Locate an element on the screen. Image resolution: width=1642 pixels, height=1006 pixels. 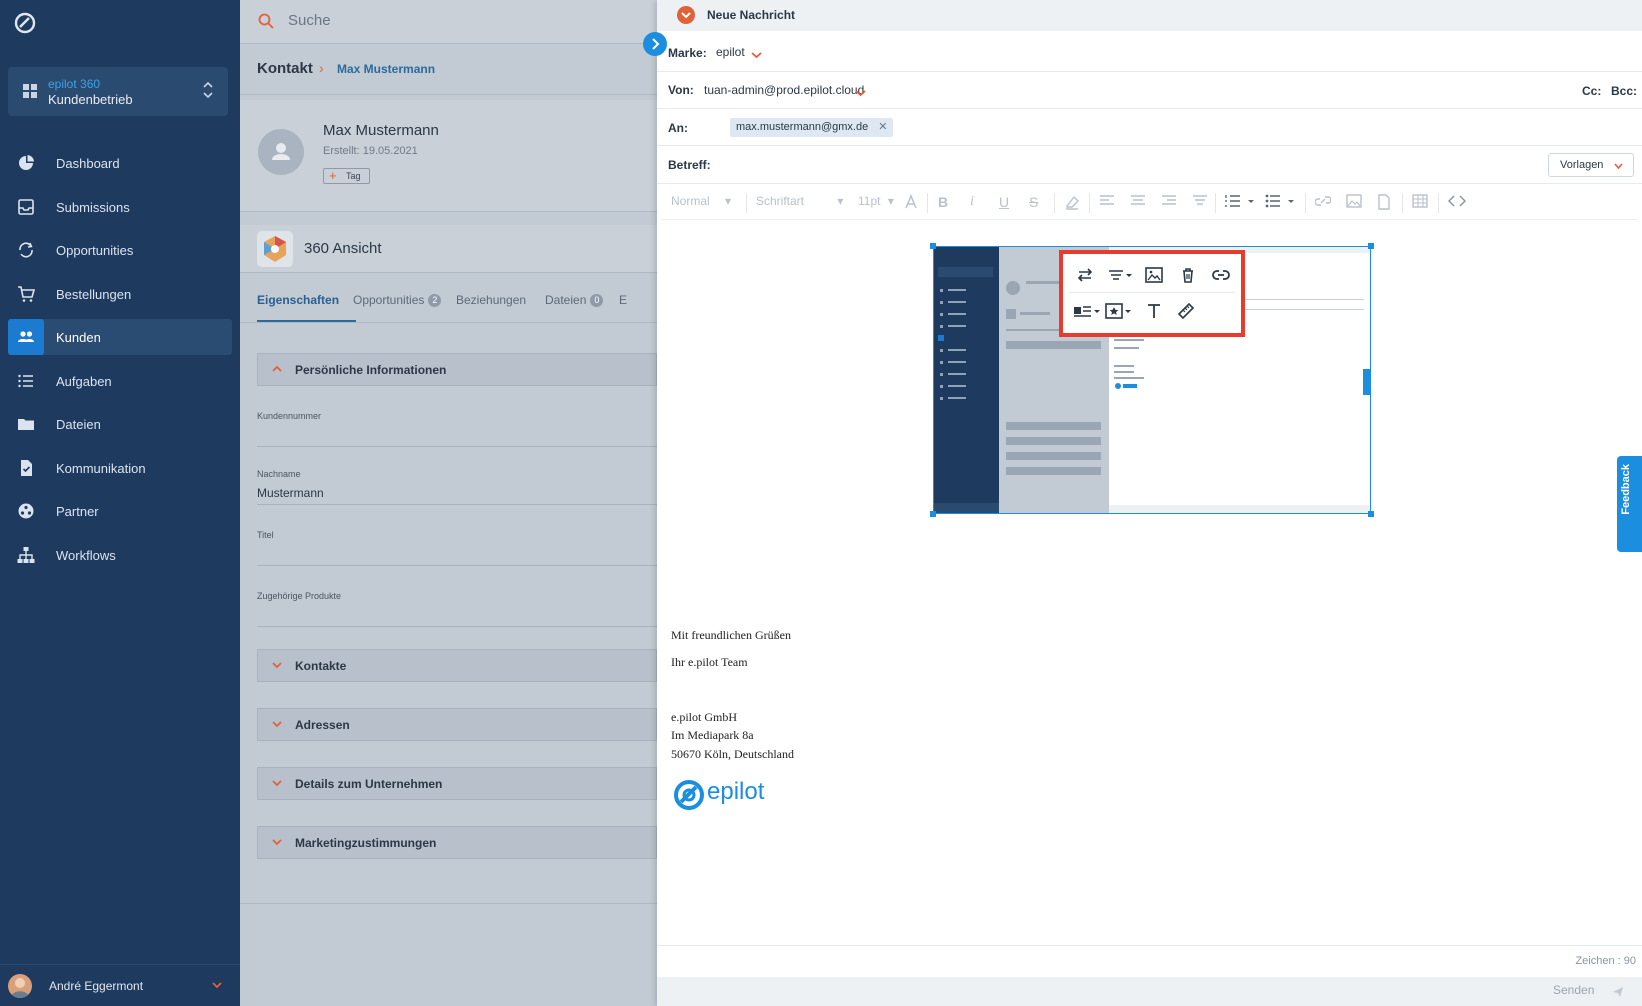
user-name: André Eggermont is located at coordinates (96, 986).